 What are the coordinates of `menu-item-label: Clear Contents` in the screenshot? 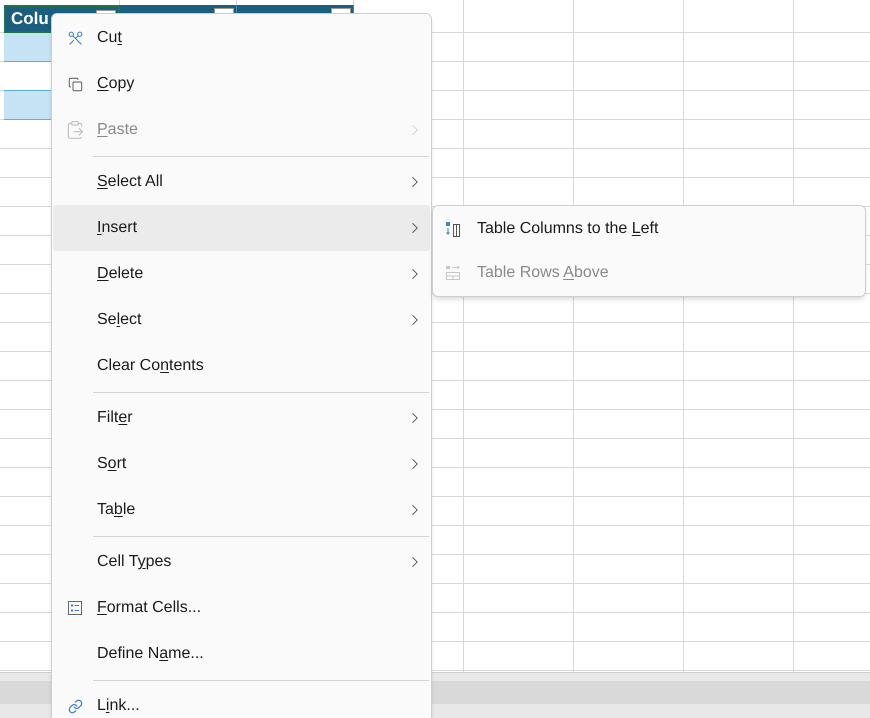 It's located at (150, 365).